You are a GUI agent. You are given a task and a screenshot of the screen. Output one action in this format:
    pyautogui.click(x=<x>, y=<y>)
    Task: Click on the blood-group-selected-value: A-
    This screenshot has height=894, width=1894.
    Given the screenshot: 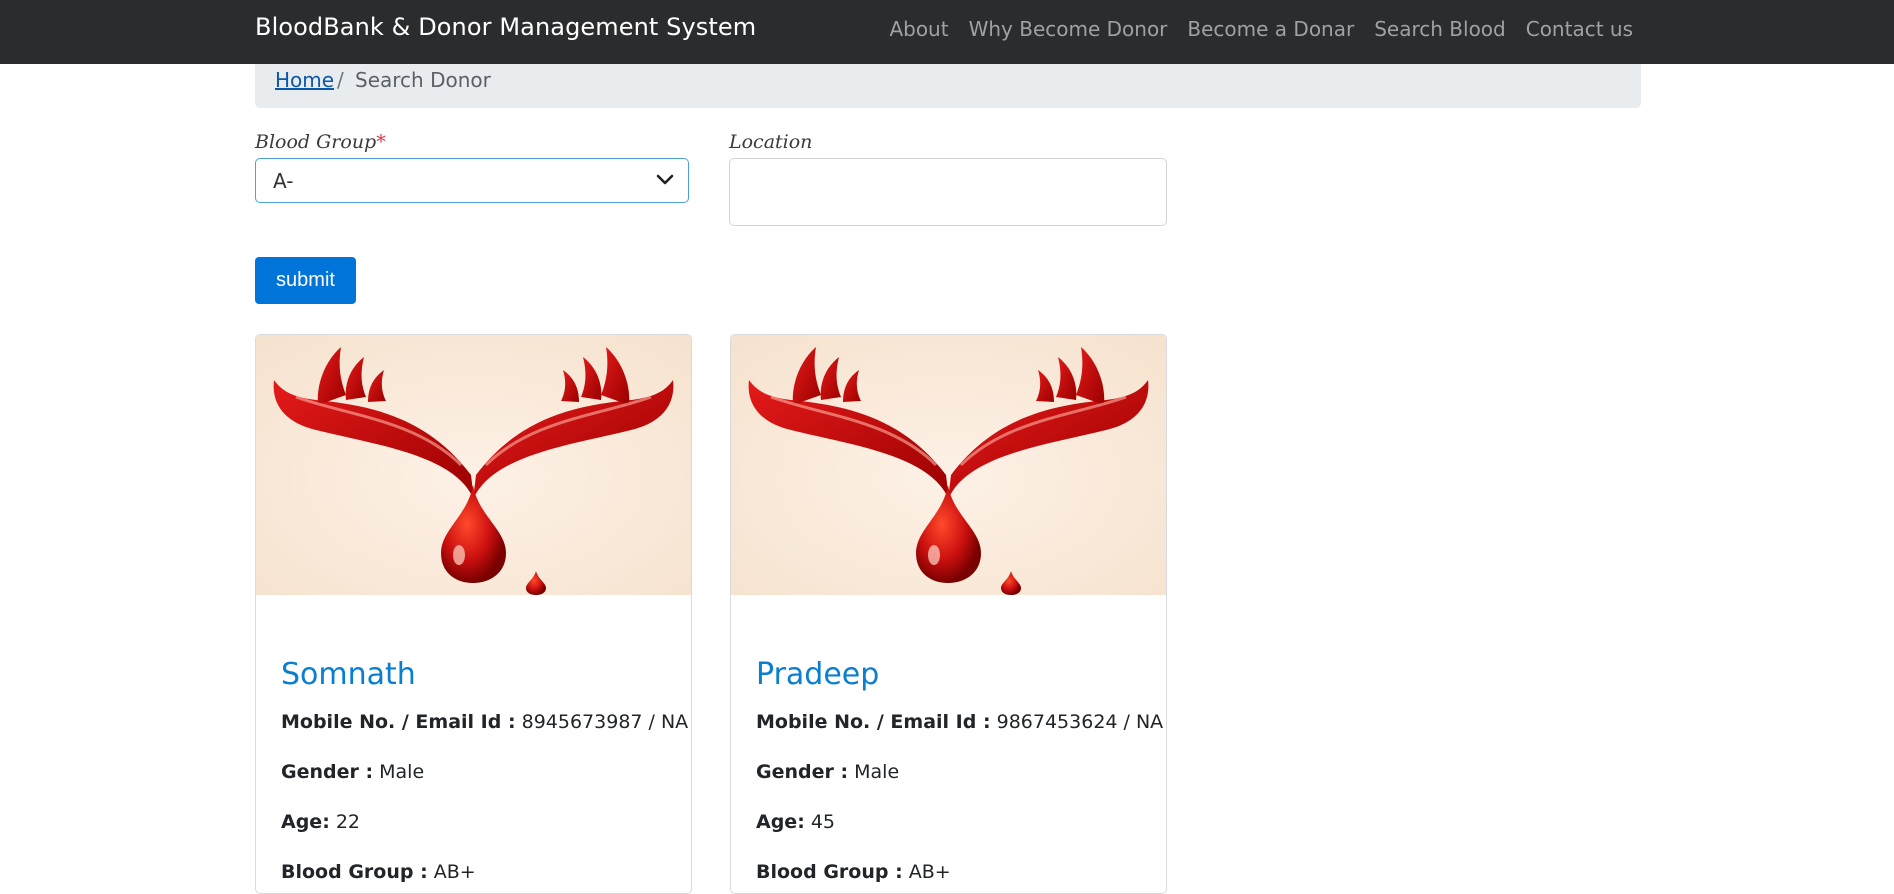 What is the action you would take?
    pyautogui.click(x=283, y=181)
    